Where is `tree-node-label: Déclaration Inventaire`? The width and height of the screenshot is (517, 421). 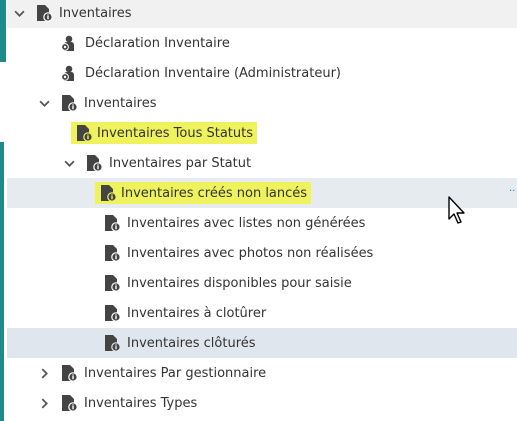 tree-node-label: Déclaration Inventaire is located at coordinates (157, 43).